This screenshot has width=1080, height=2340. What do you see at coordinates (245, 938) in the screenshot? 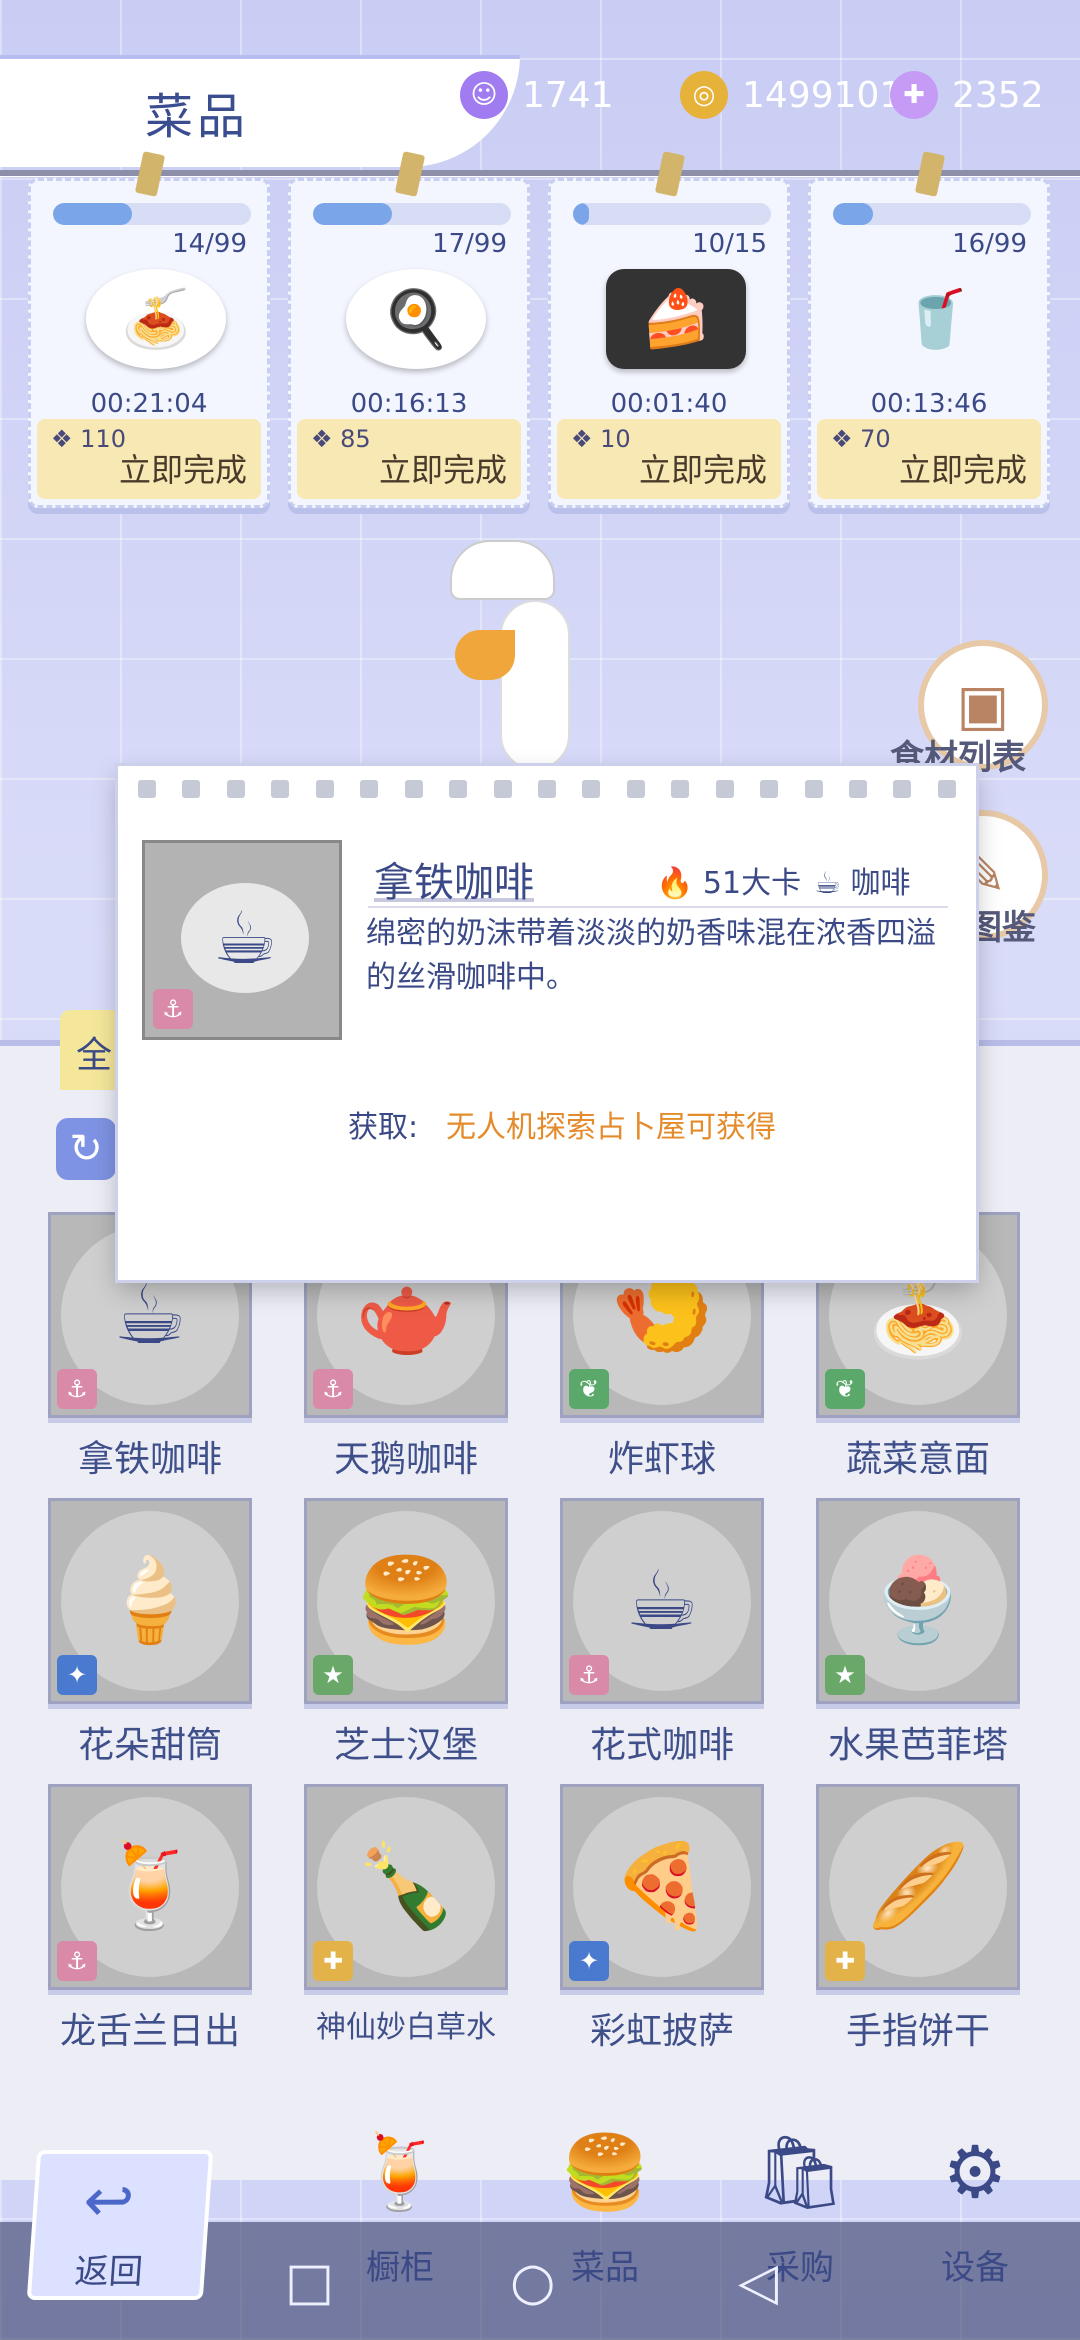
I see `latte-icon: ☕` at bounding box center [245, 938].